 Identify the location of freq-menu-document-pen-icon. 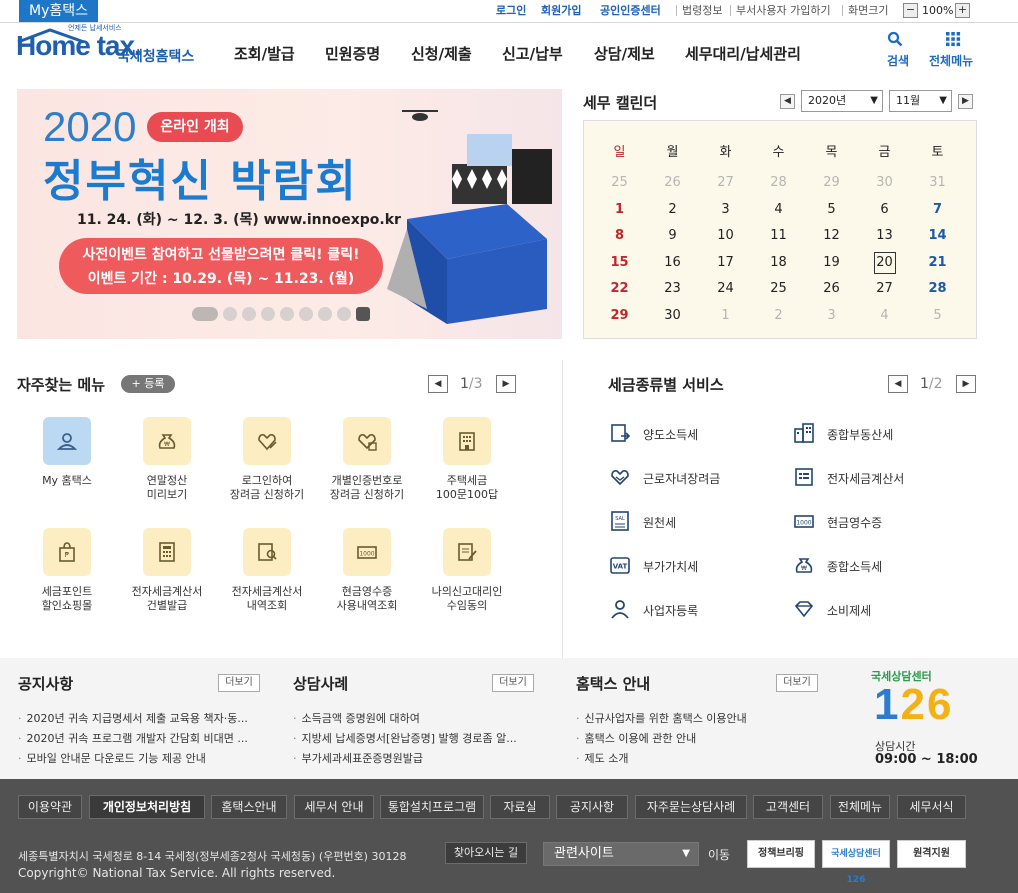
(467, 552).